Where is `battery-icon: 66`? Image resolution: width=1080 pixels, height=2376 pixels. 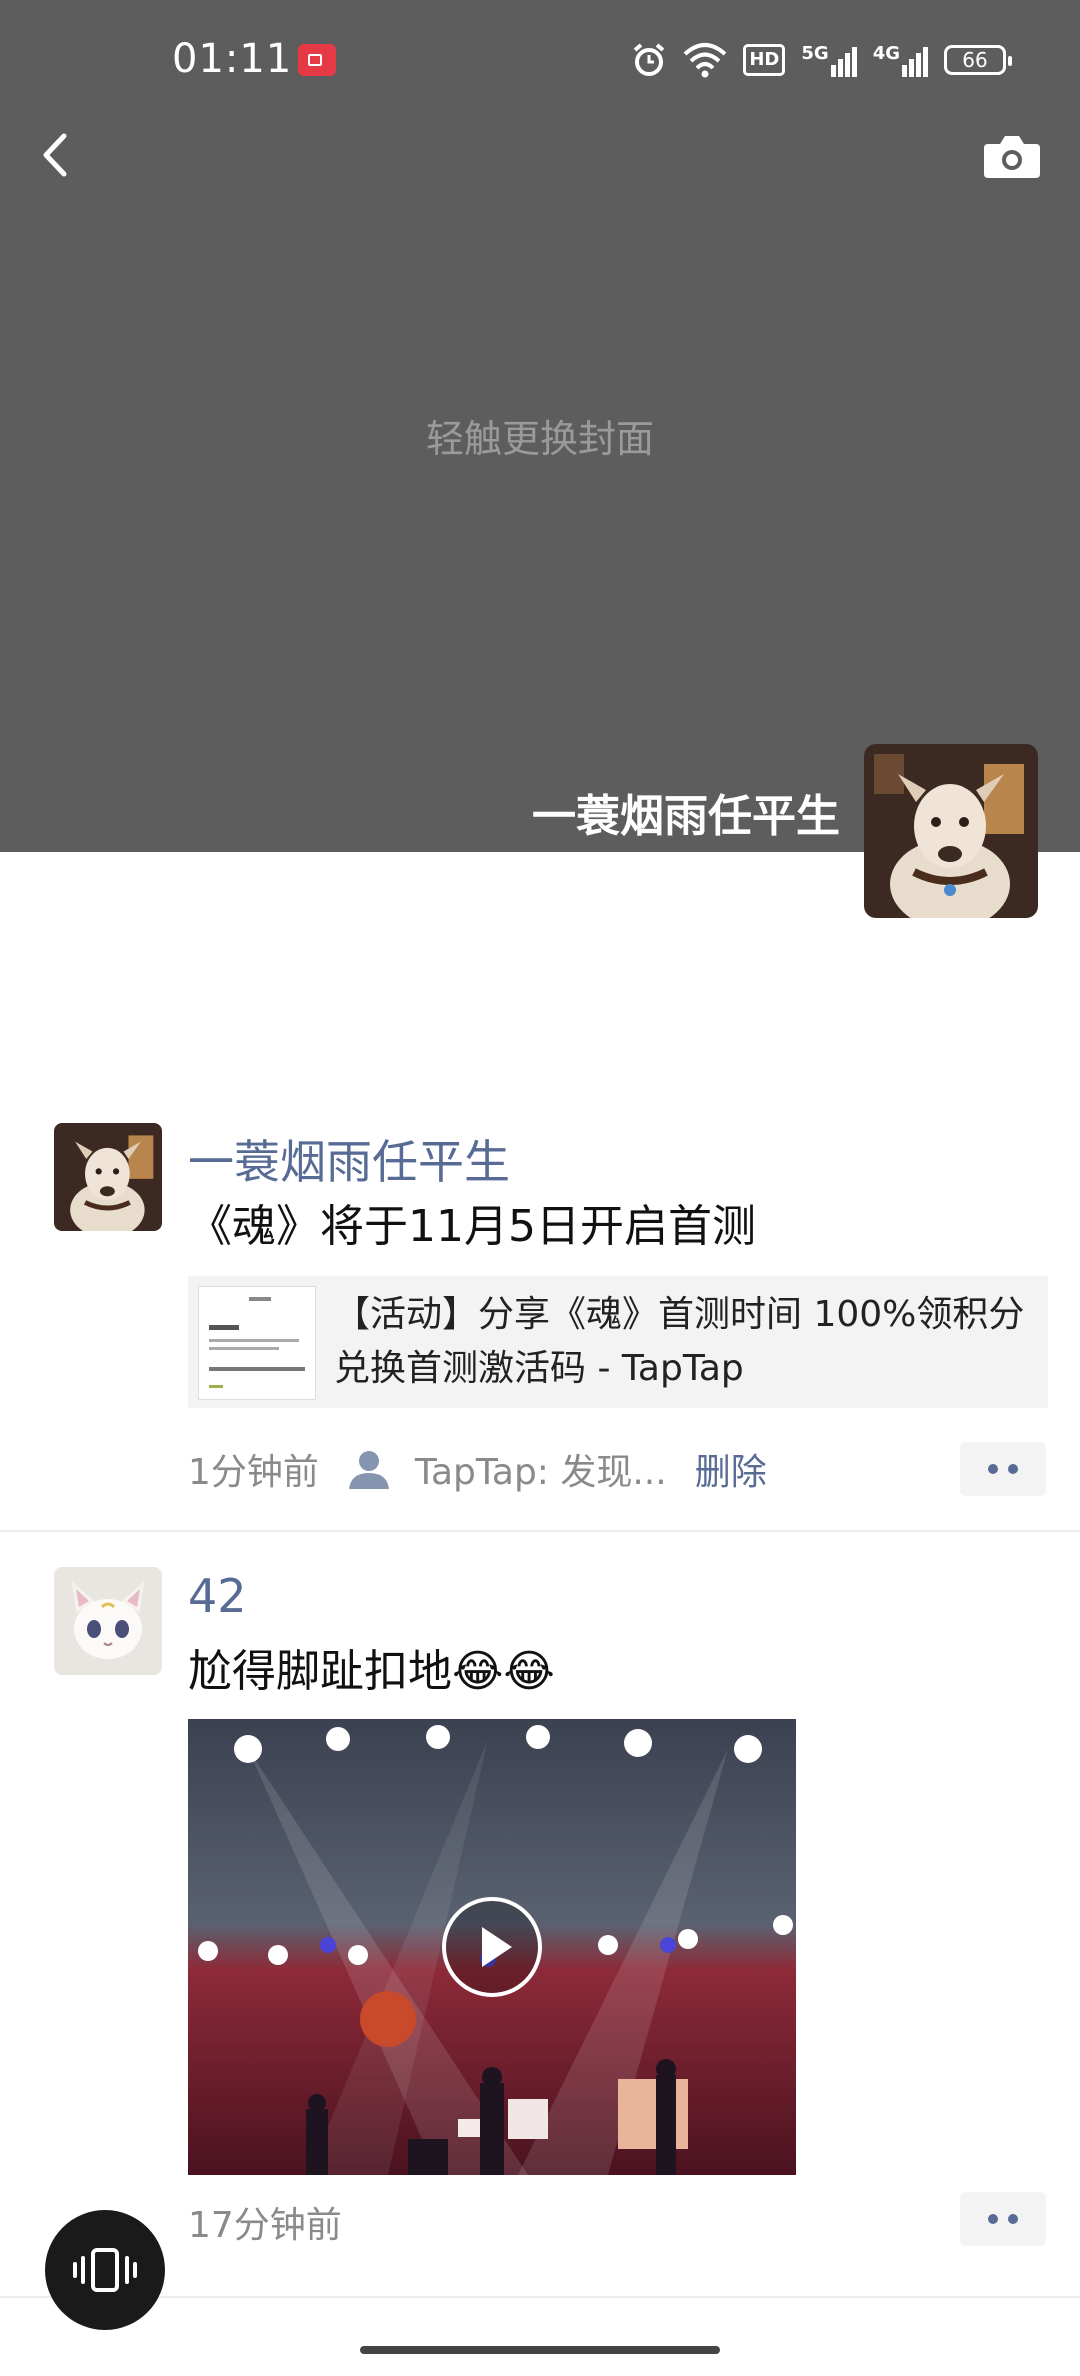 battery-icon: 66 is located at coordinates (978, 60).